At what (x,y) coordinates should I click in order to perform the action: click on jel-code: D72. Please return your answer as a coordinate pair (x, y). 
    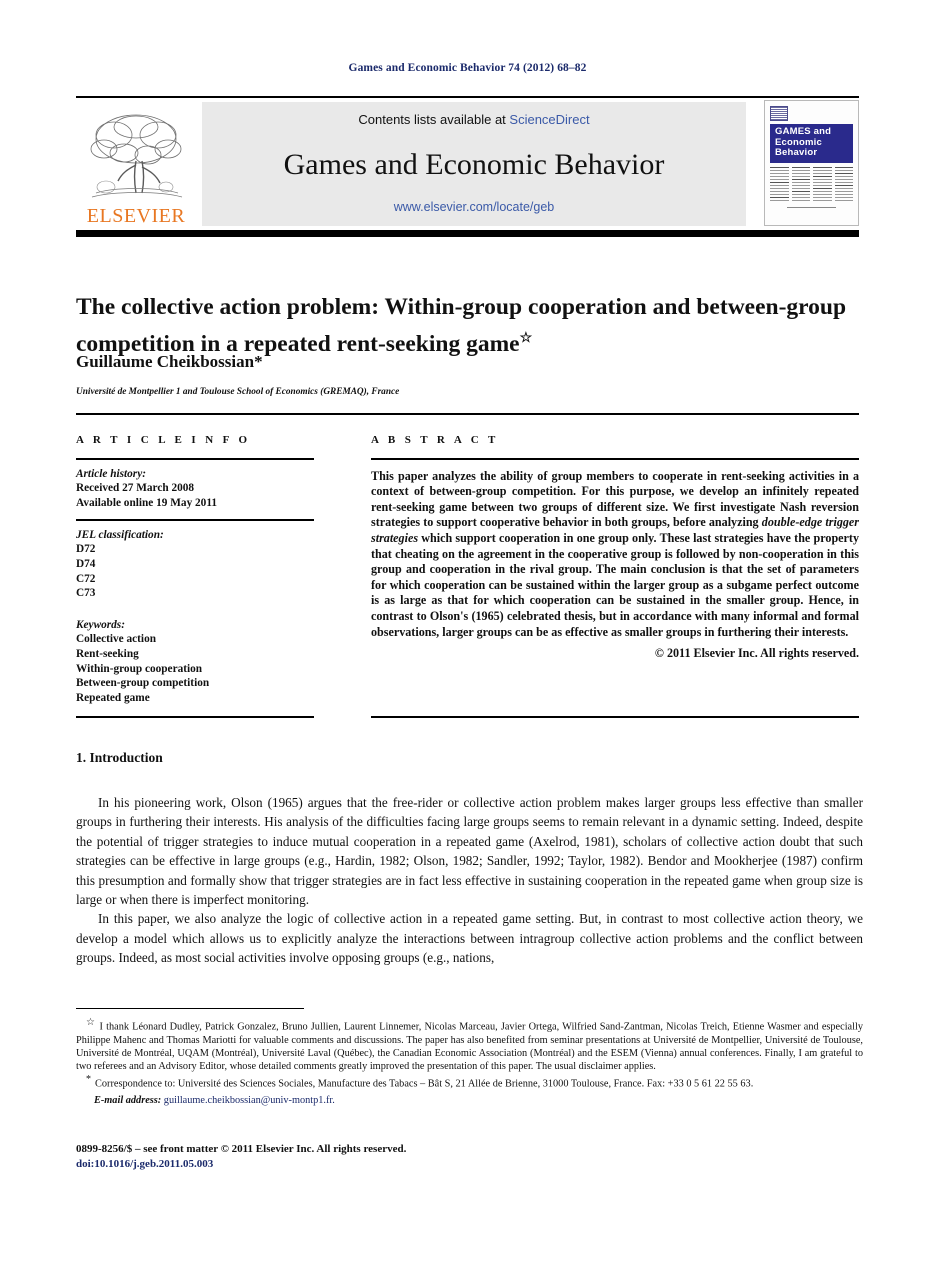
    Looking at the image, I should click on (86, 549).